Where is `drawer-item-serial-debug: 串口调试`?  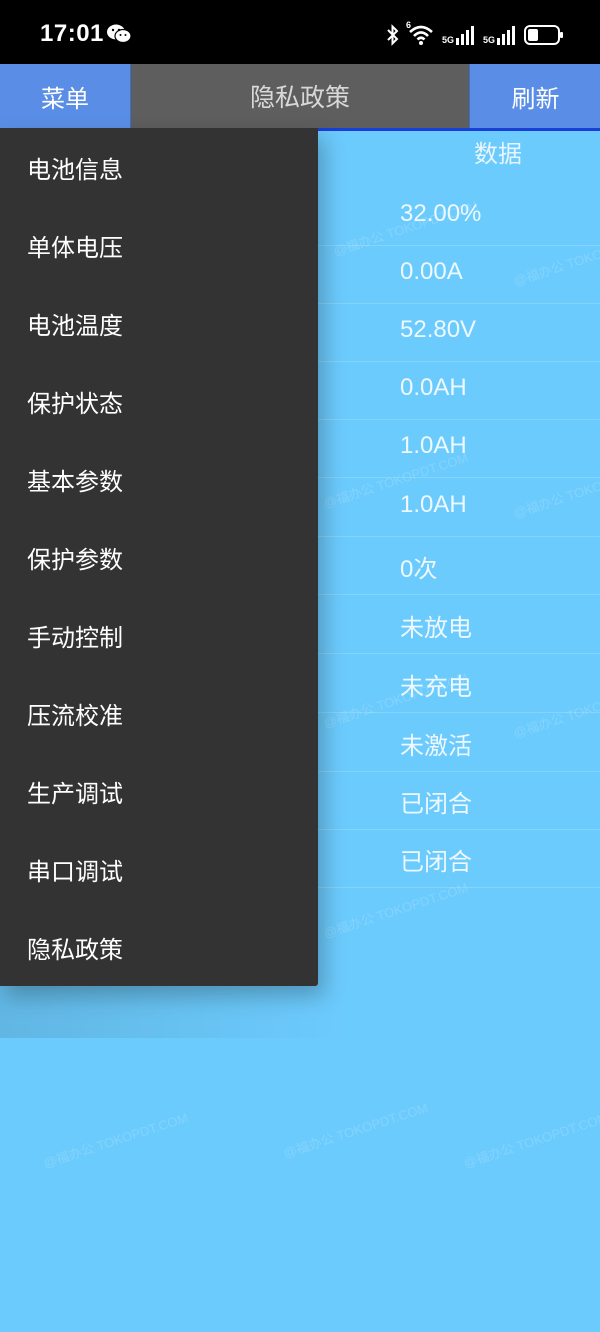
drawer-item-serial-debug: 串口调试 is located at coordinates (159, 869).